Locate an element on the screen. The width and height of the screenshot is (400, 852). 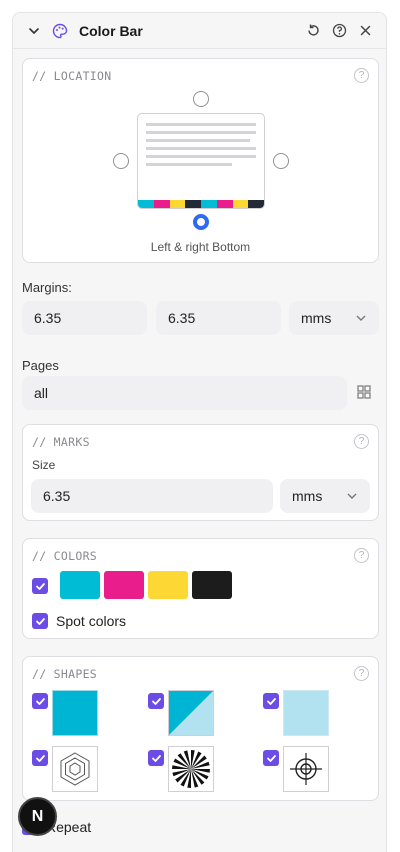
swatch-black is located at coordinates (212, 585).